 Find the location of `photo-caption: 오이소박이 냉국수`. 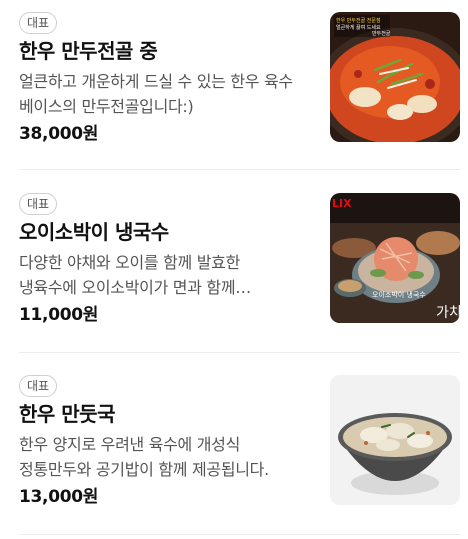

photo-caption: 오이소박이 냉국수 is located at coordinates (399, 294).